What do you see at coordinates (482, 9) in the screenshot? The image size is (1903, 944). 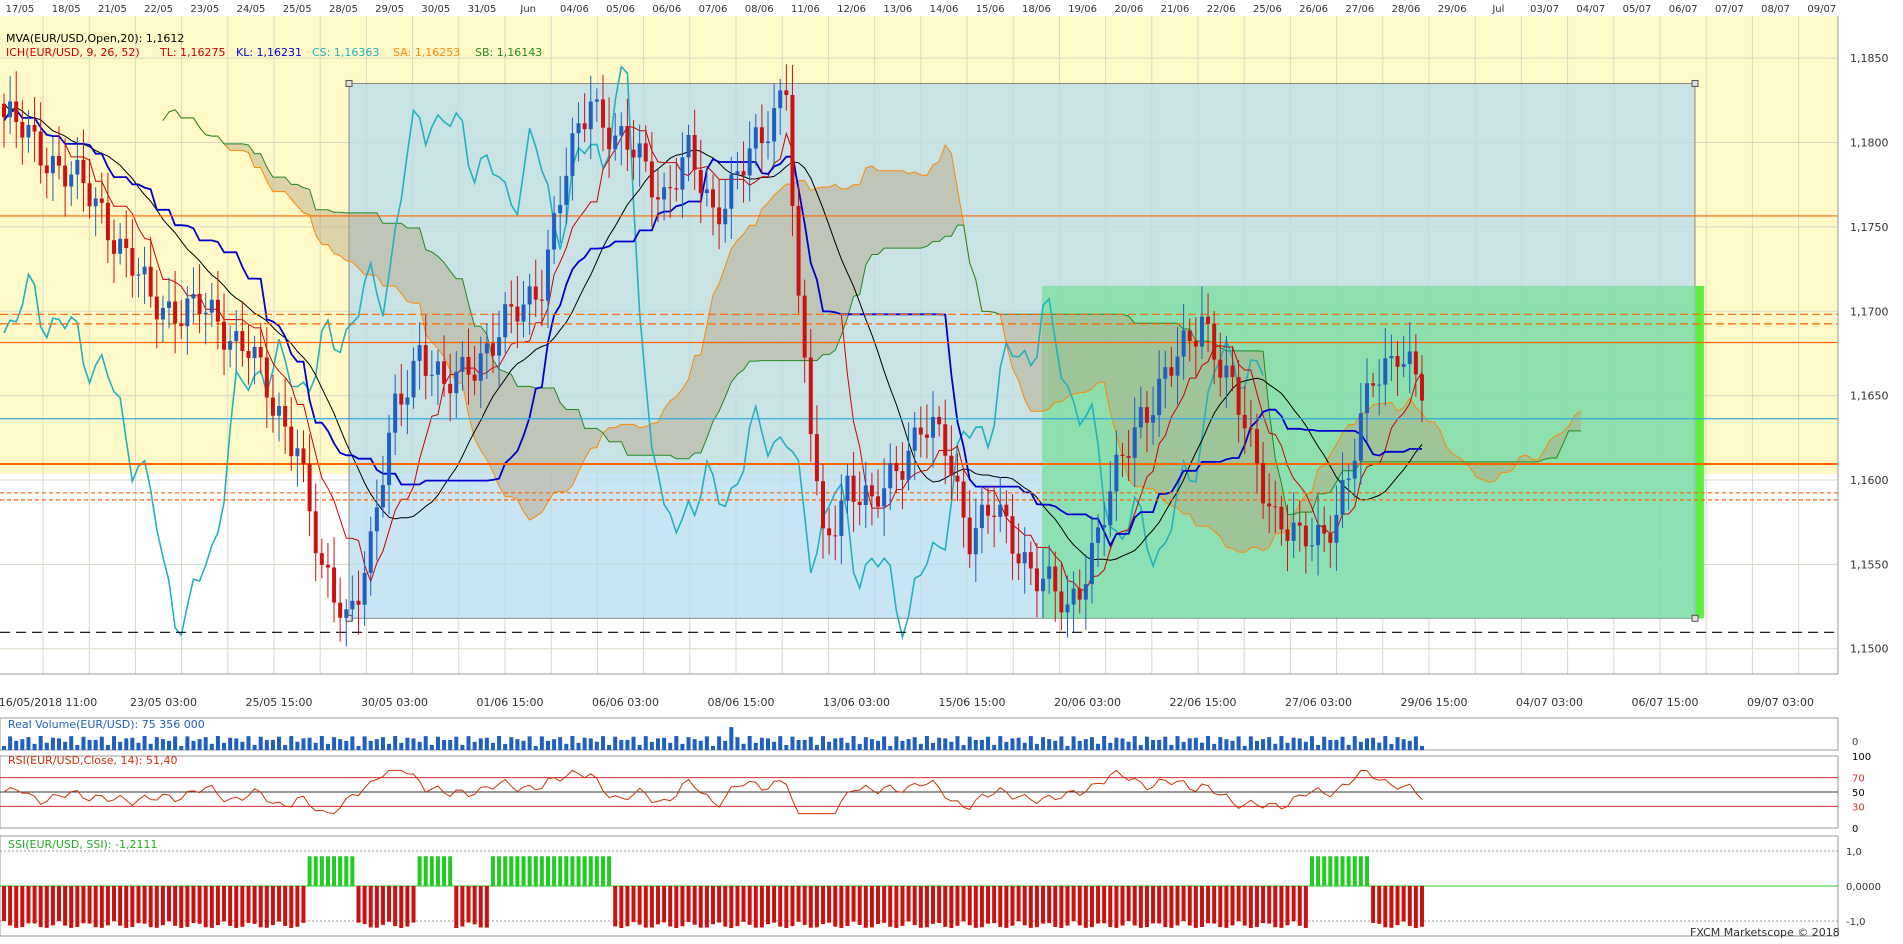 I see `top-date-label: 31/05` at bounding box center [482, 9].